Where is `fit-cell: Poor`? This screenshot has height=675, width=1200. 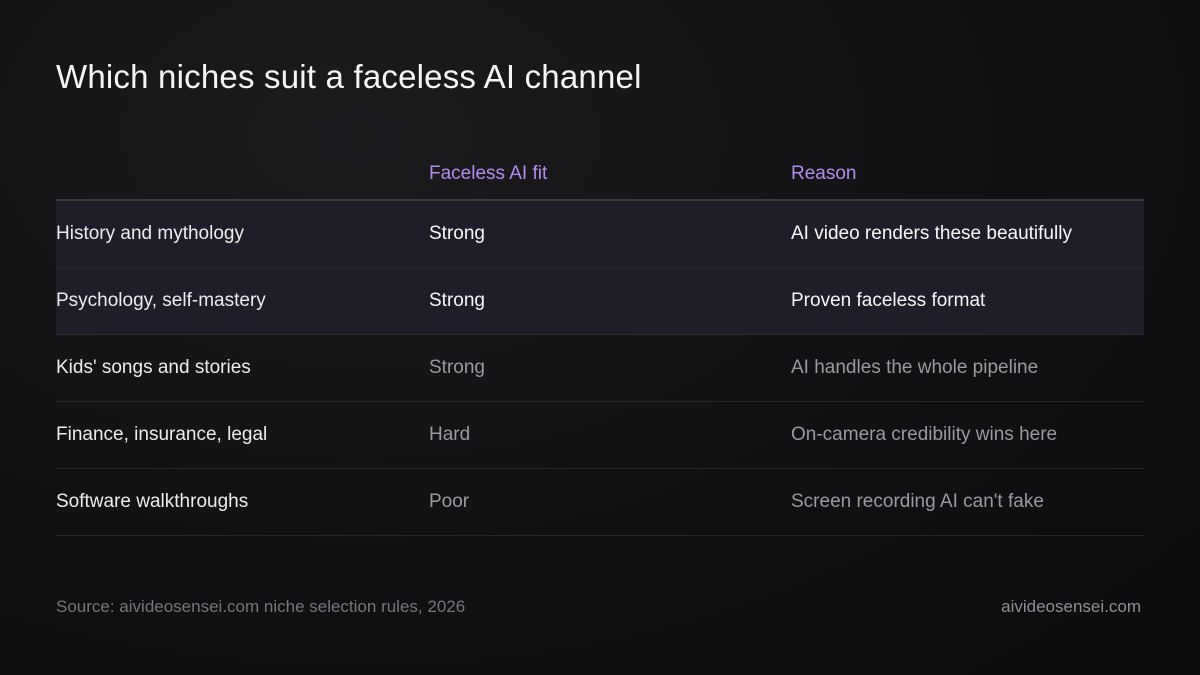
fit-cell: Poor is located at coordinates (449, 501).